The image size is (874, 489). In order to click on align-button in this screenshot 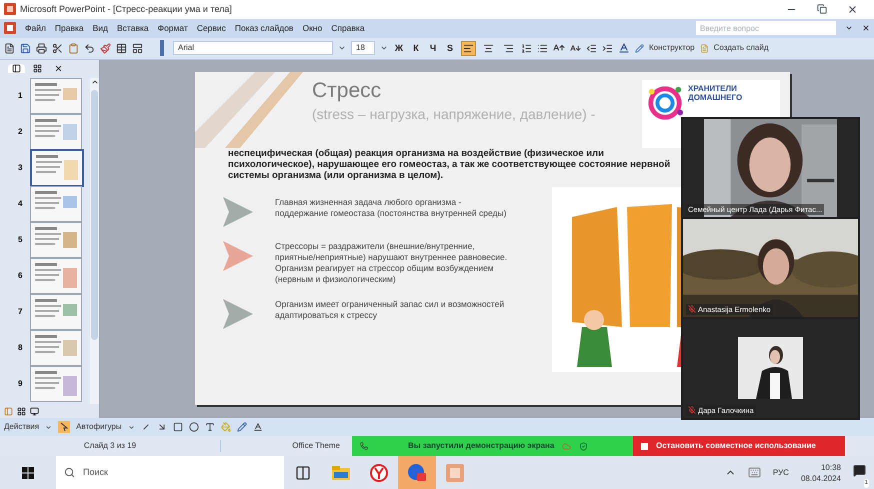, I will do `click(468, 48)`.